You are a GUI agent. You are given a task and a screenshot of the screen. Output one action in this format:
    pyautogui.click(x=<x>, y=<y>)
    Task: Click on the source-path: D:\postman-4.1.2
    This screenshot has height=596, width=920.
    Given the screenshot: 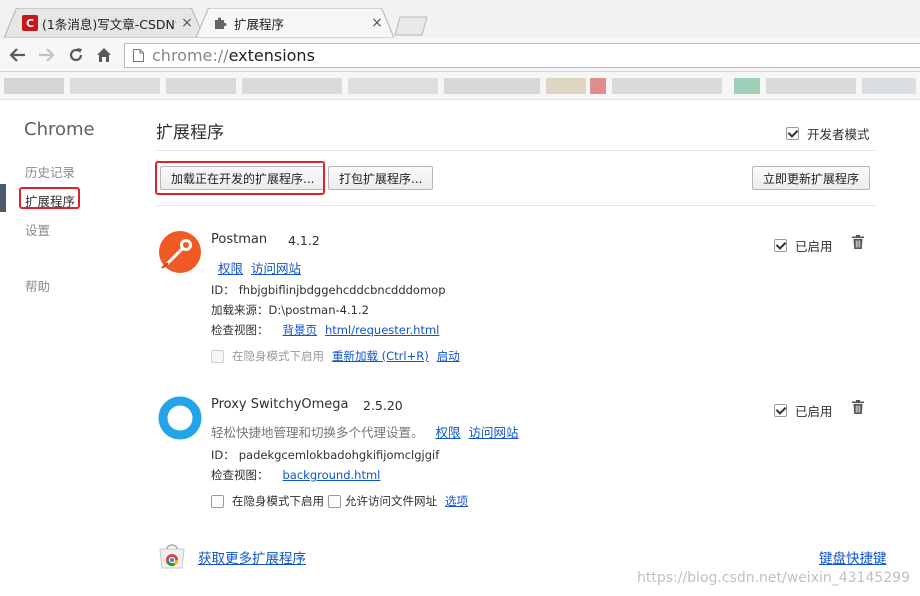 What is the action you would take?
    pyautogui.click(x=318, y=310)
    